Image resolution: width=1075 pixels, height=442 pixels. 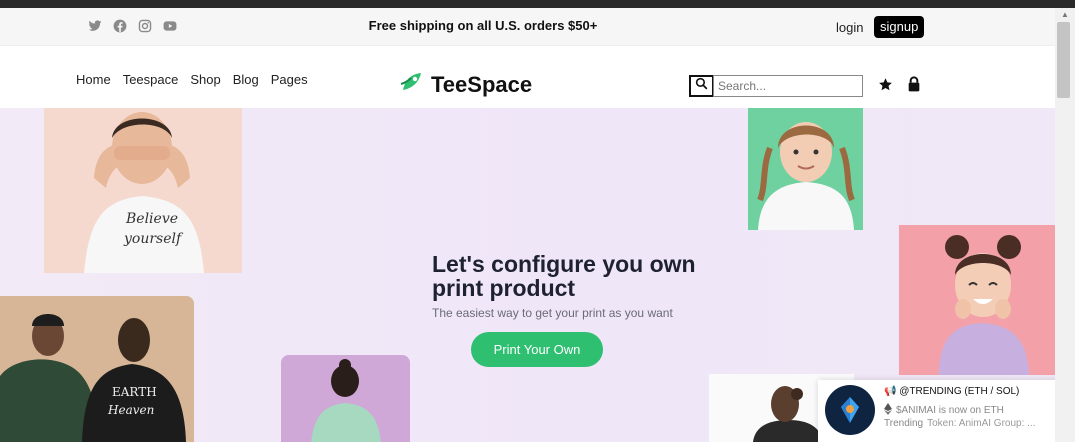 What do you see at coordinates (482, 84) in the screenshot?
I see `logo-text: TeeSpace` at bounding box center [482, 84].